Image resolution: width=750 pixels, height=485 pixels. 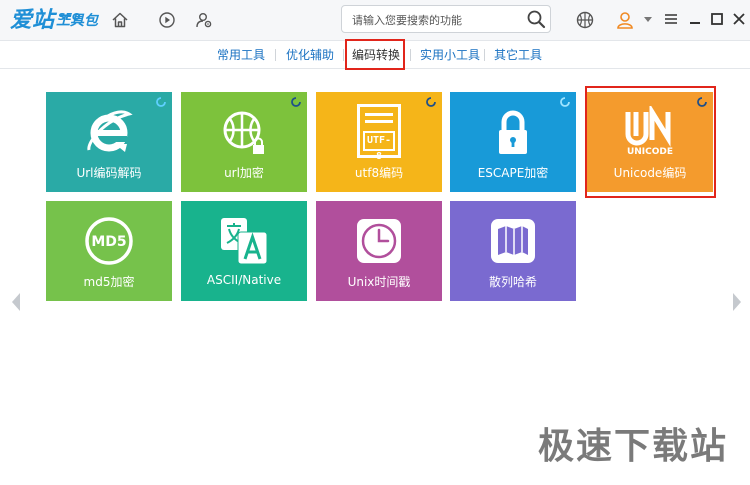 What do you see at coordinates (513, 173) in the screenshot?
I see `tile-label: ESCAPE加密` at bounding box center [513, 173].